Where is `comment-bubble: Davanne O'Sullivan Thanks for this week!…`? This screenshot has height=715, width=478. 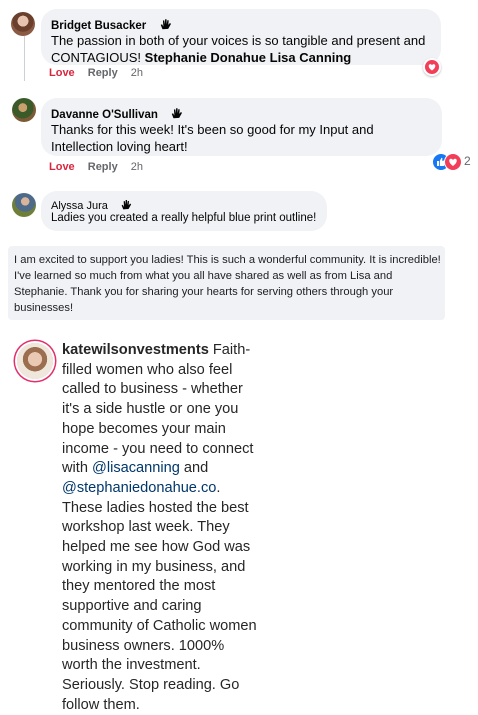 comment-bubble: Davanne O'Sullivan Thanks for this week!… is located at coordinates (241, 127).